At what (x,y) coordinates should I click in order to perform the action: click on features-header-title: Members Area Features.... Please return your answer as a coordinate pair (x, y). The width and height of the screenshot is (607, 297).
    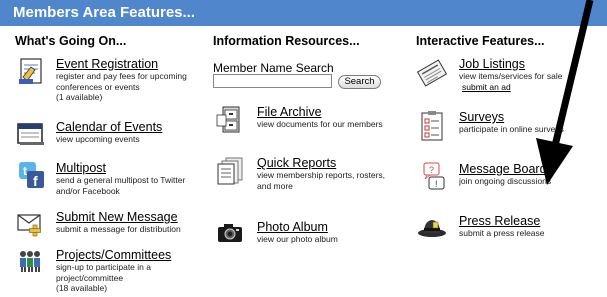
    Looking at the image, I should click on (104, 12).